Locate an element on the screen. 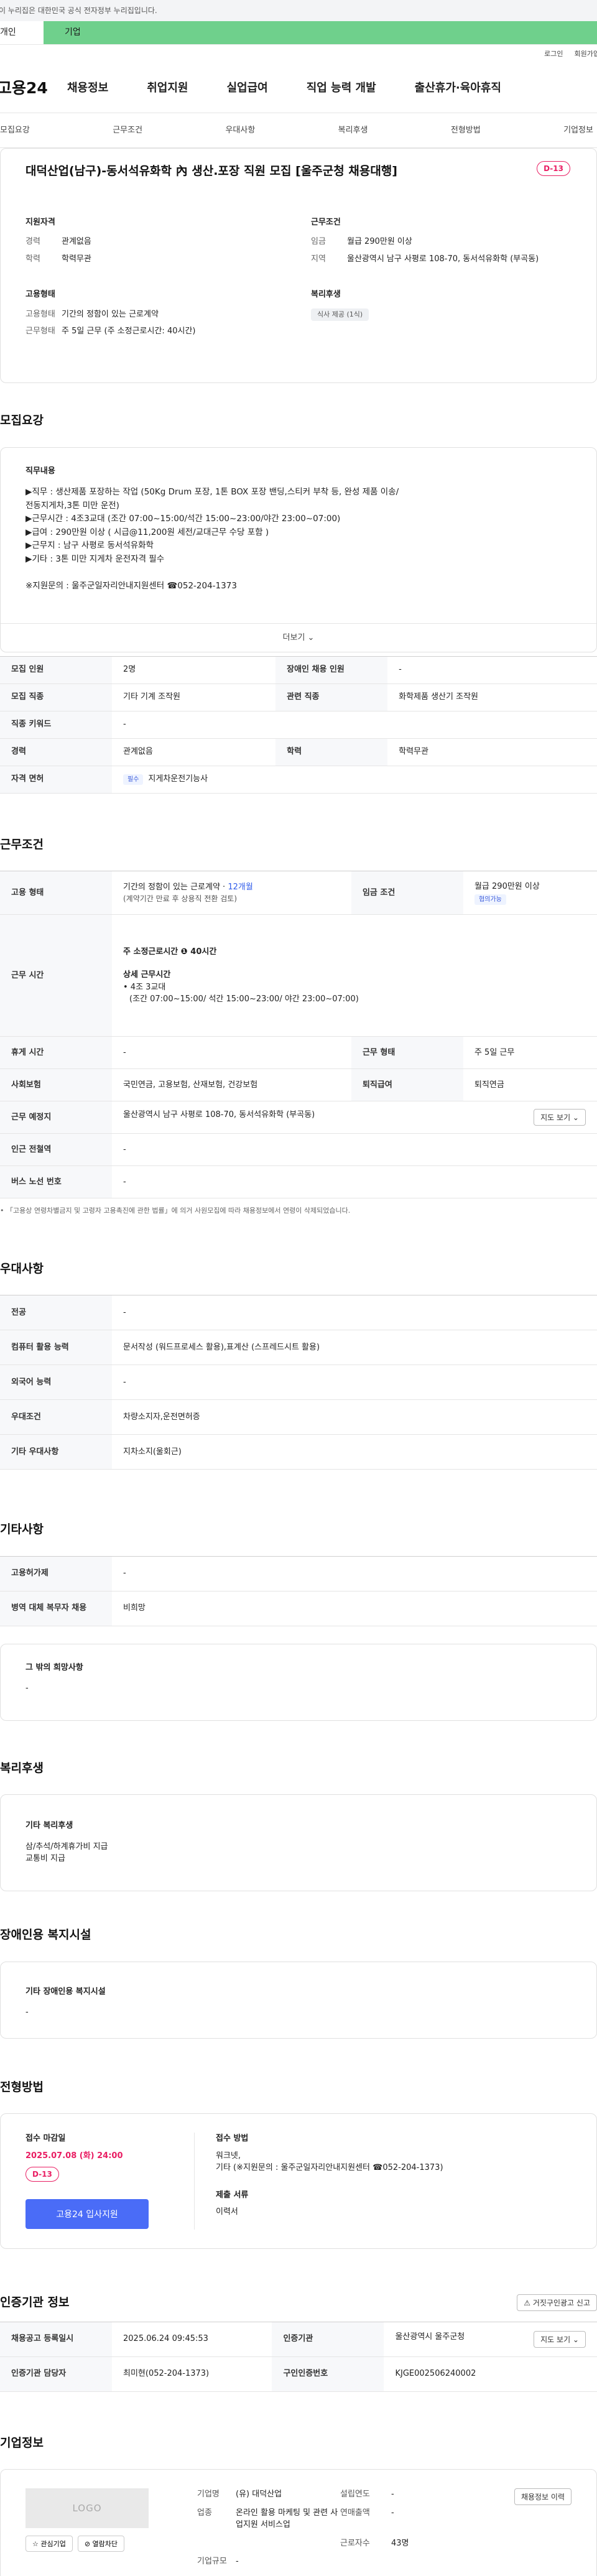 The height and width of the screenshot is (2576, 597). gnb-item-leave: 출산휴가·육아휴직 is located at coordinates (458, 88).